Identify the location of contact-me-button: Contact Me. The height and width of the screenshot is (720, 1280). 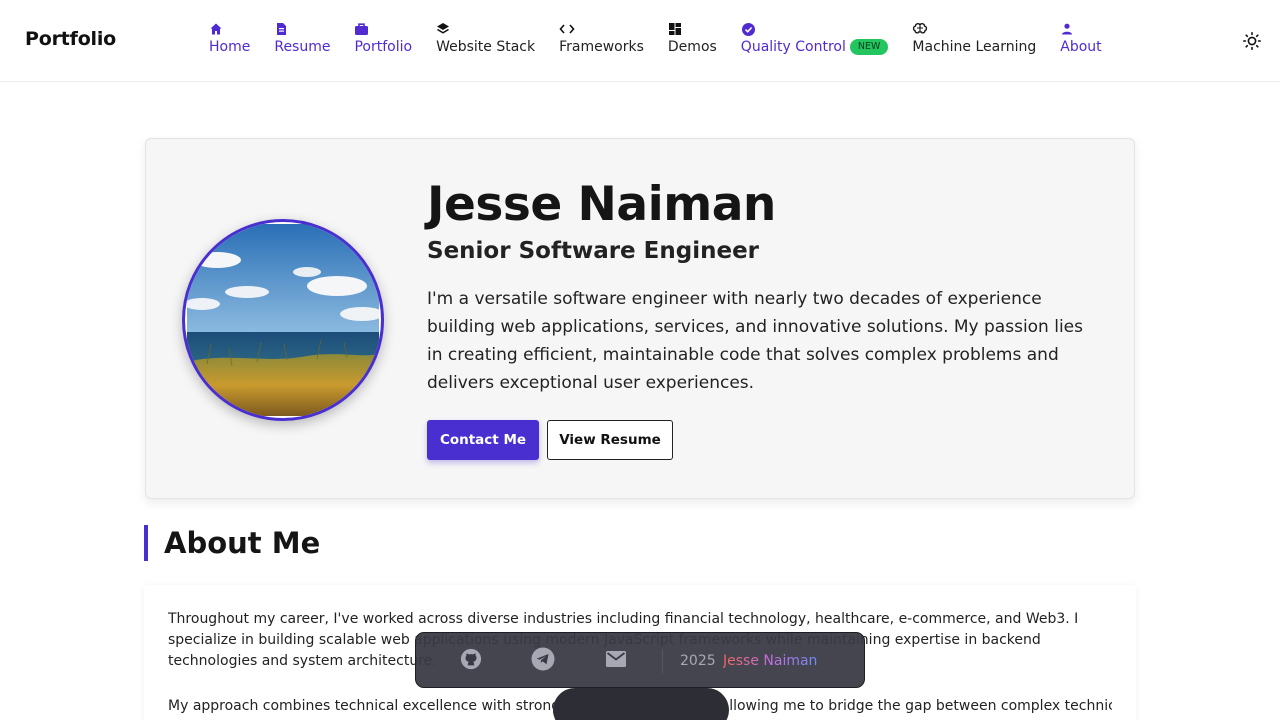
(483, 440).